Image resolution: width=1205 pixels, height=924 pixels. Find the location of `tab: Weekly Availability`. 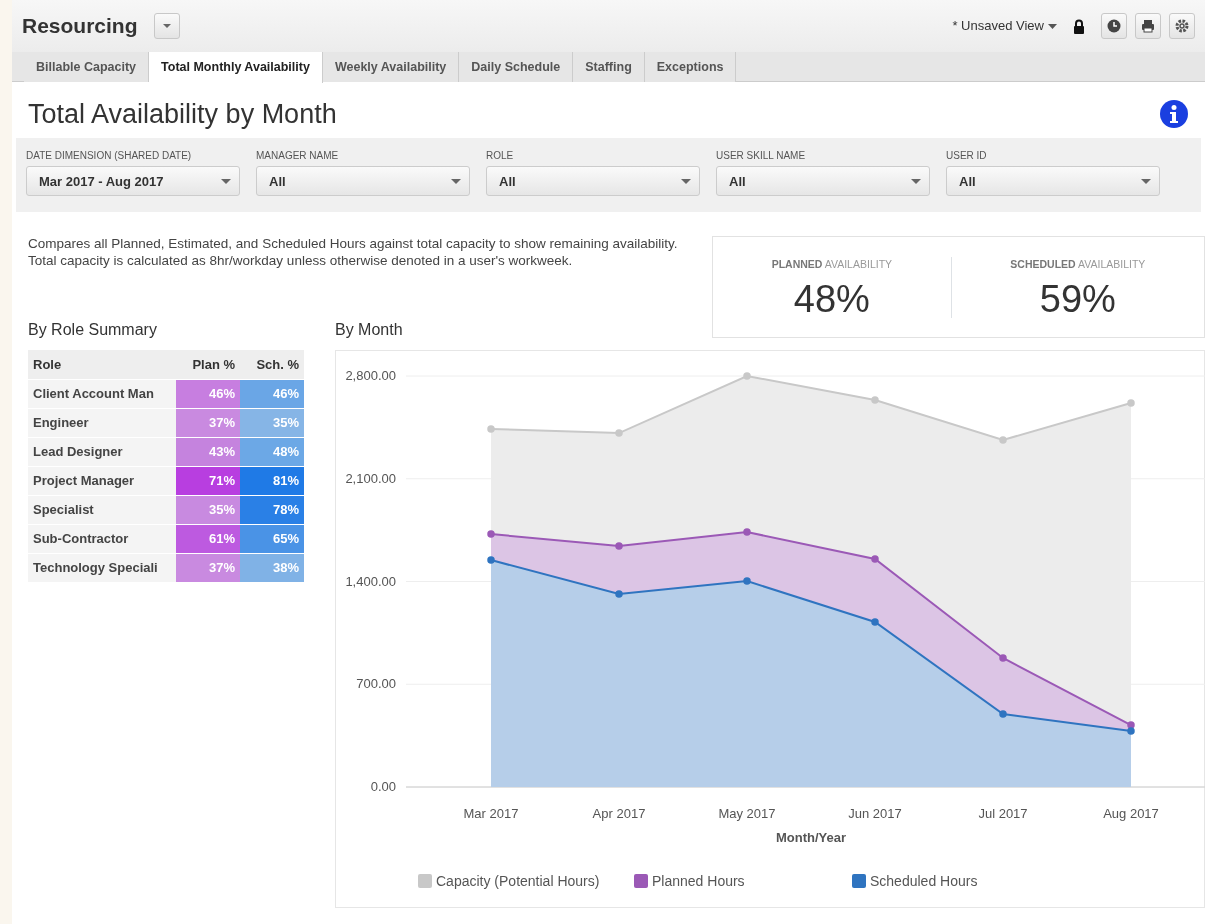

tab: Weekly Availability is located at coordinates (391, 67).